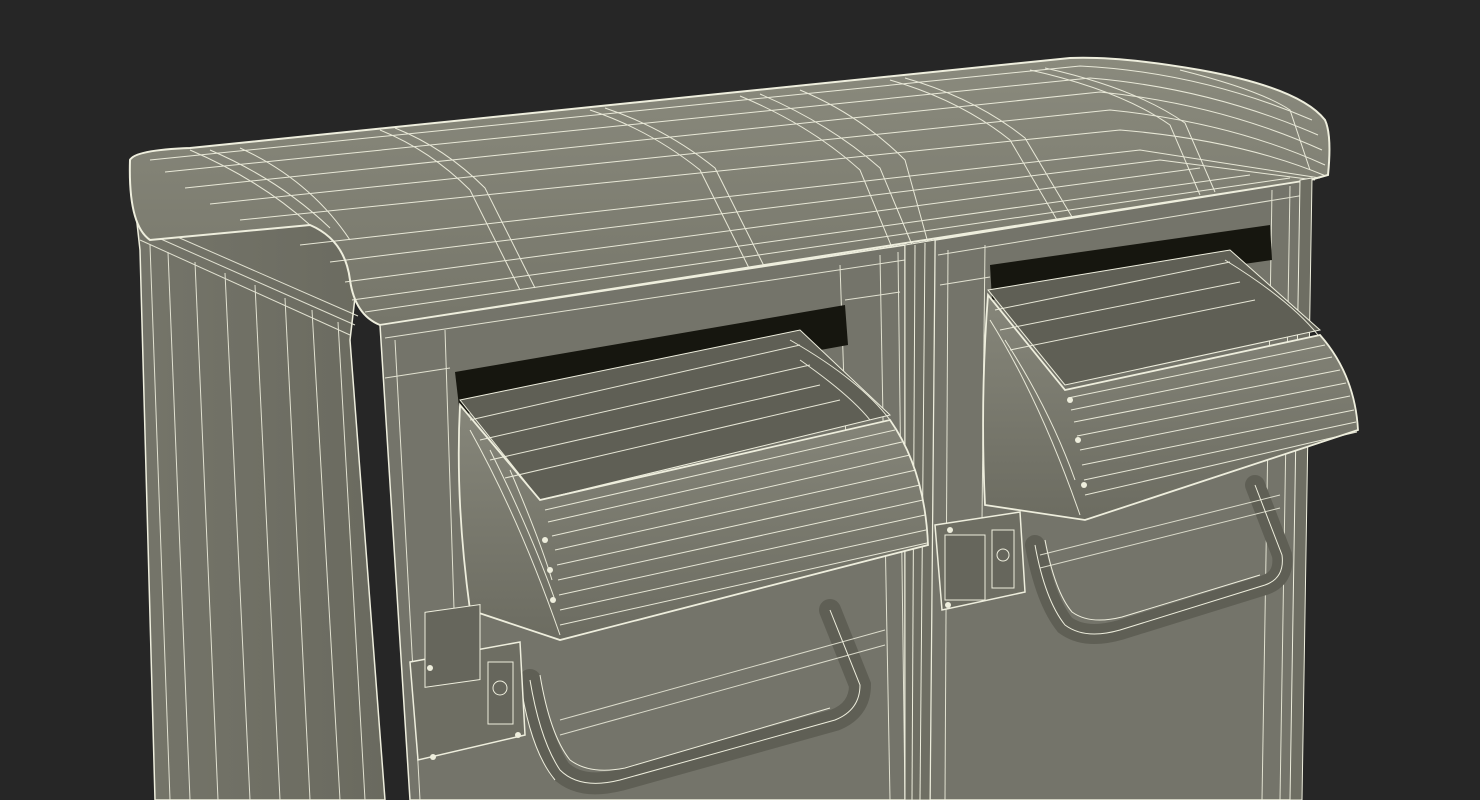 The height and width of the screenshot is (800, 1480). What do you see at coordinates (980, 561) in the screenshot?
I see `right-lock-plate` at bounding box center [980, 561].